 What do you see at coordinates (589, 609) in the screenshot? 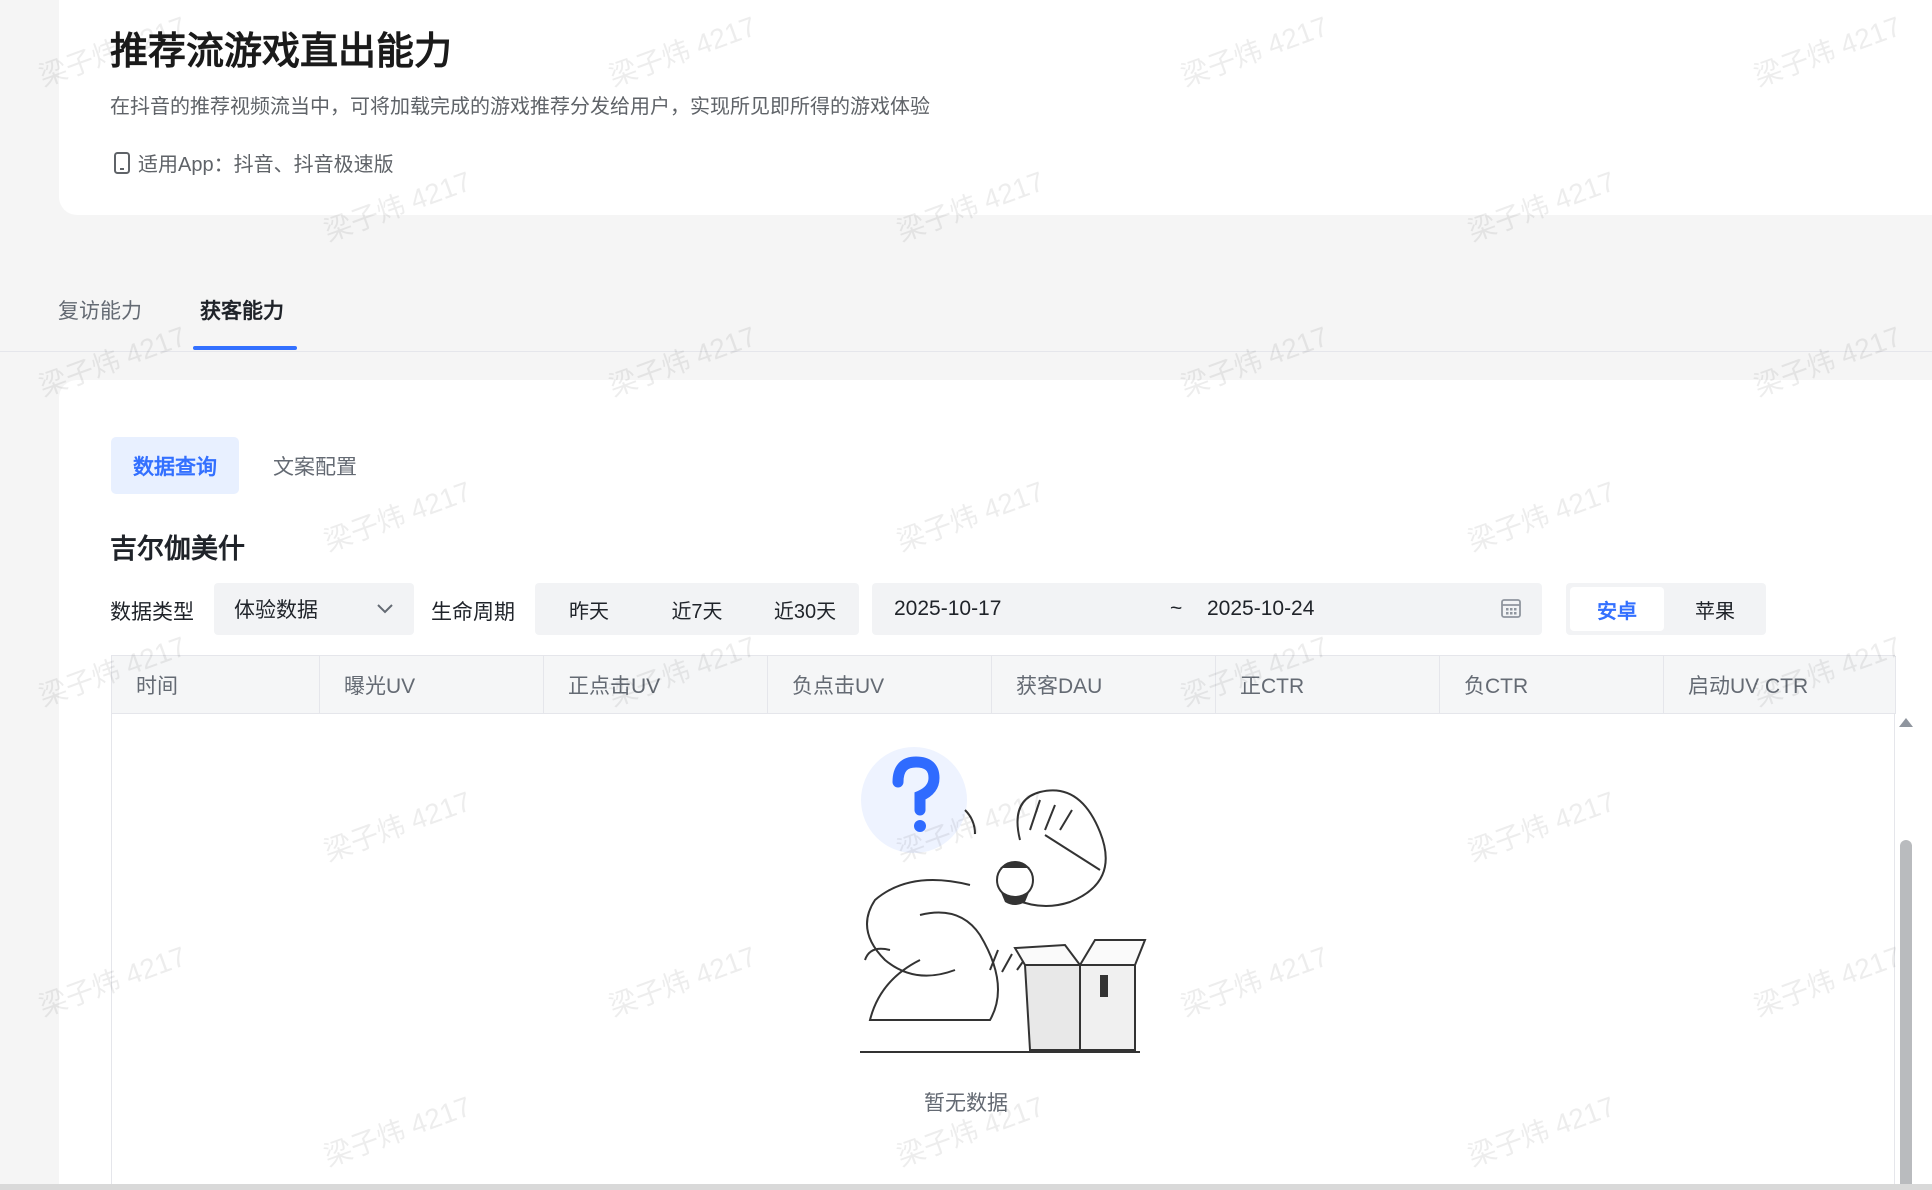
I see `range-yesterday-button: 昨天` at bounding box center [589, 609].